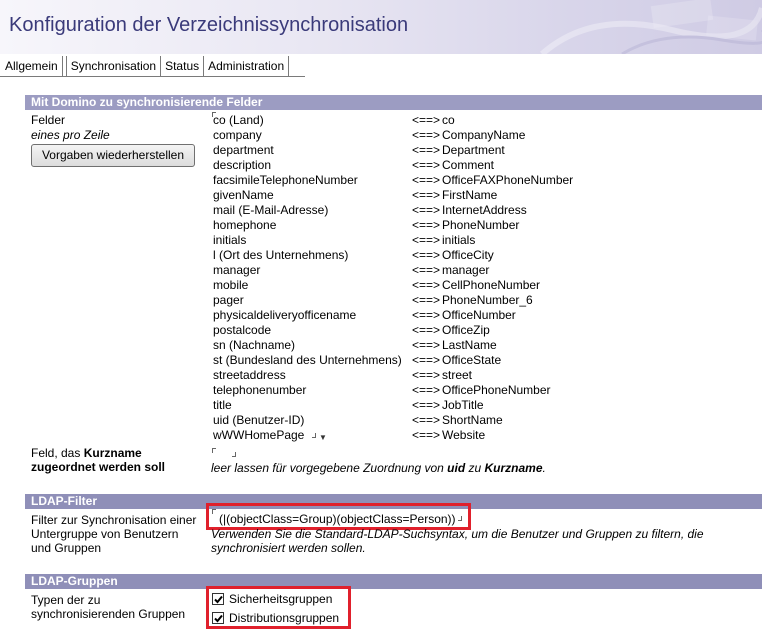 This screenshot has width=762, height=635. What do you see at coordinates (113, 155) in the screenshot?
I see `reset-defaults-button: Vorgaben wiederherstellen` at bounding box center [113, 155].